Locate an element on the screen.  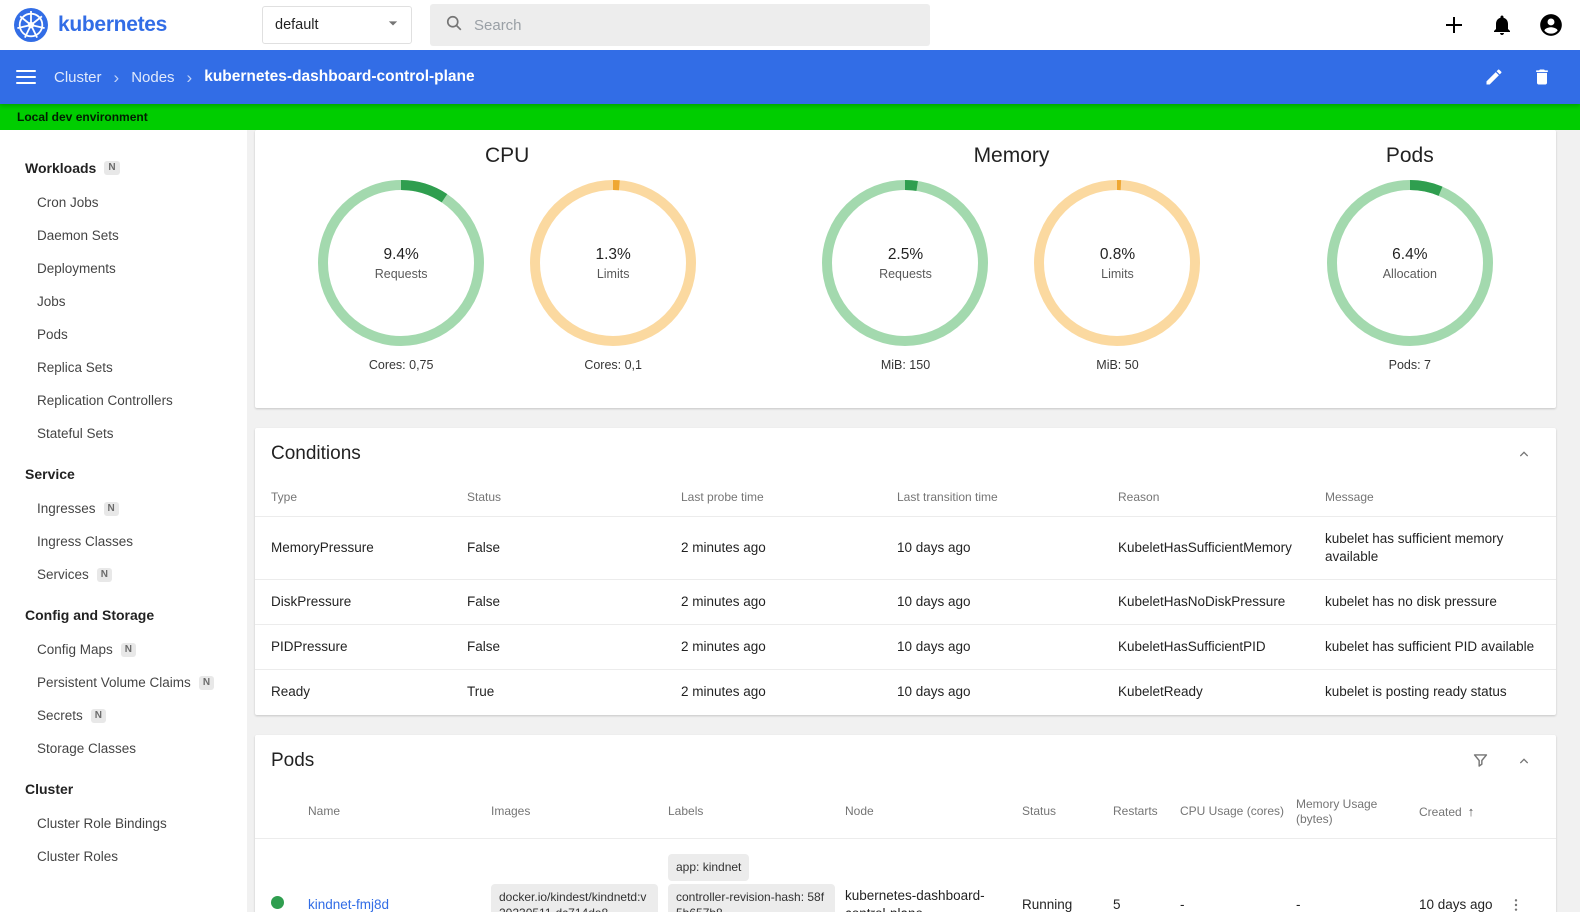
sidebar-item-stateful-sets: Stateful Sets is located at coordinates (123, 433).